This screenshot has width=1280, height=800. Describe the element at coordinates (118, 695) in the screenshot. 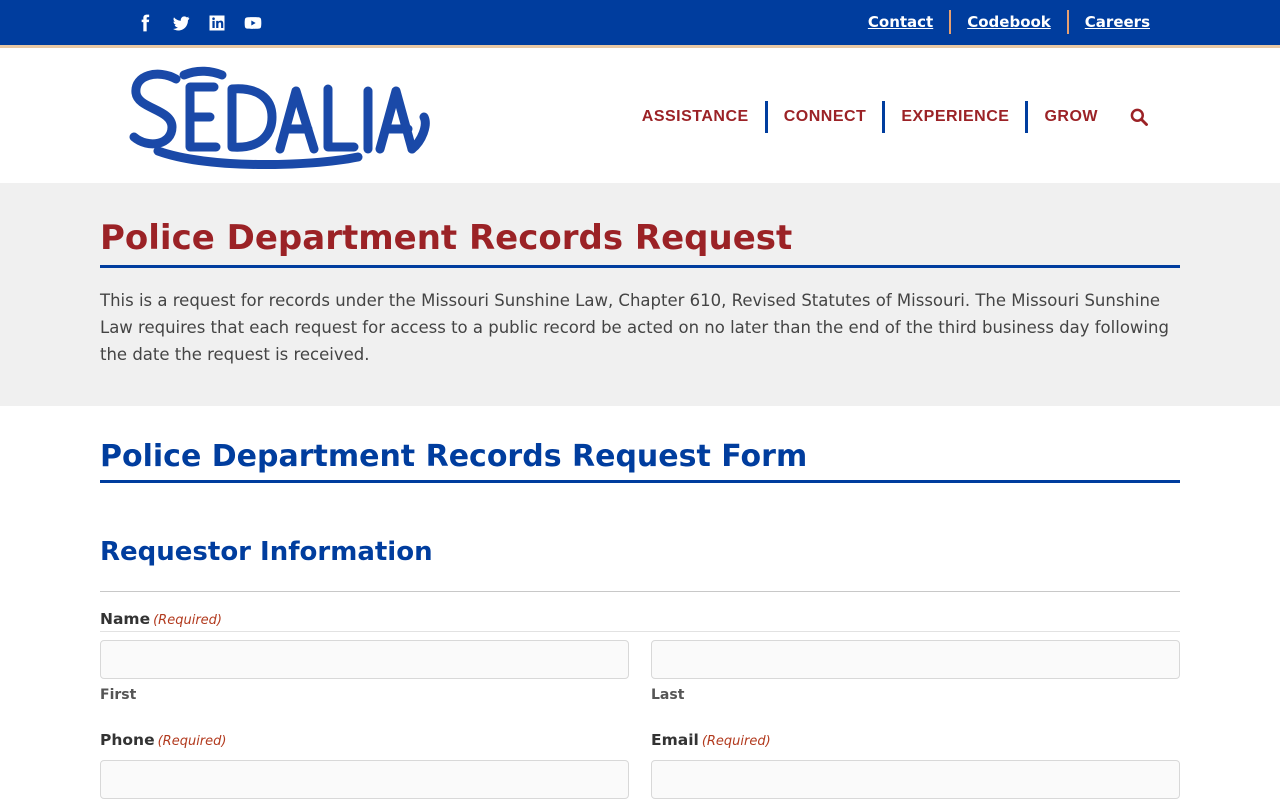

I see `first-sublabel: First` at that location.